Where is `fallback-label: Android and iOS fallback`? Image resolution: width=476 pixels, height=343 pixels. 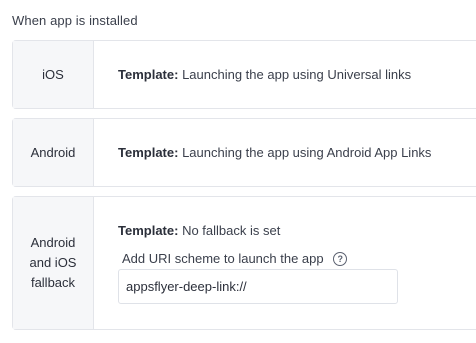 fallback-label: Android and iOS fallback is located at coordinates (53, 263).